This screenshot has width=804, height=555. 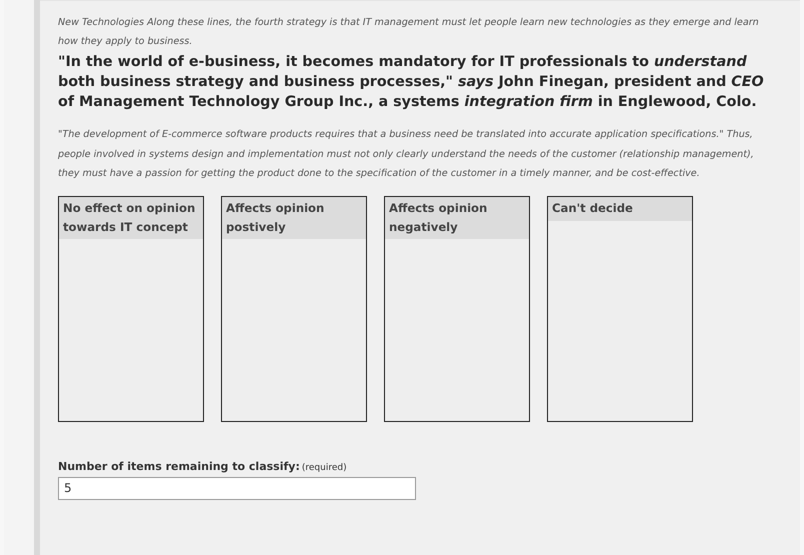 What do you see at coordinates (457, 217) in the screenshot?
I see `category-label: Affects opinion negatively` at bounding box center [457, 217].